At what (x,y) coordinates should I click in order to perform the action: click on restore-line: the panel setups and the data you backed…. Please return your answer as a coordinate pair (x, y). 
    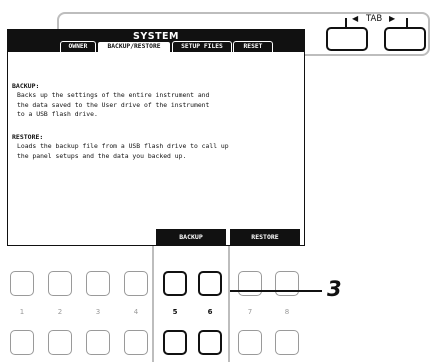
    Looking at the image, I should click on (102, 155).